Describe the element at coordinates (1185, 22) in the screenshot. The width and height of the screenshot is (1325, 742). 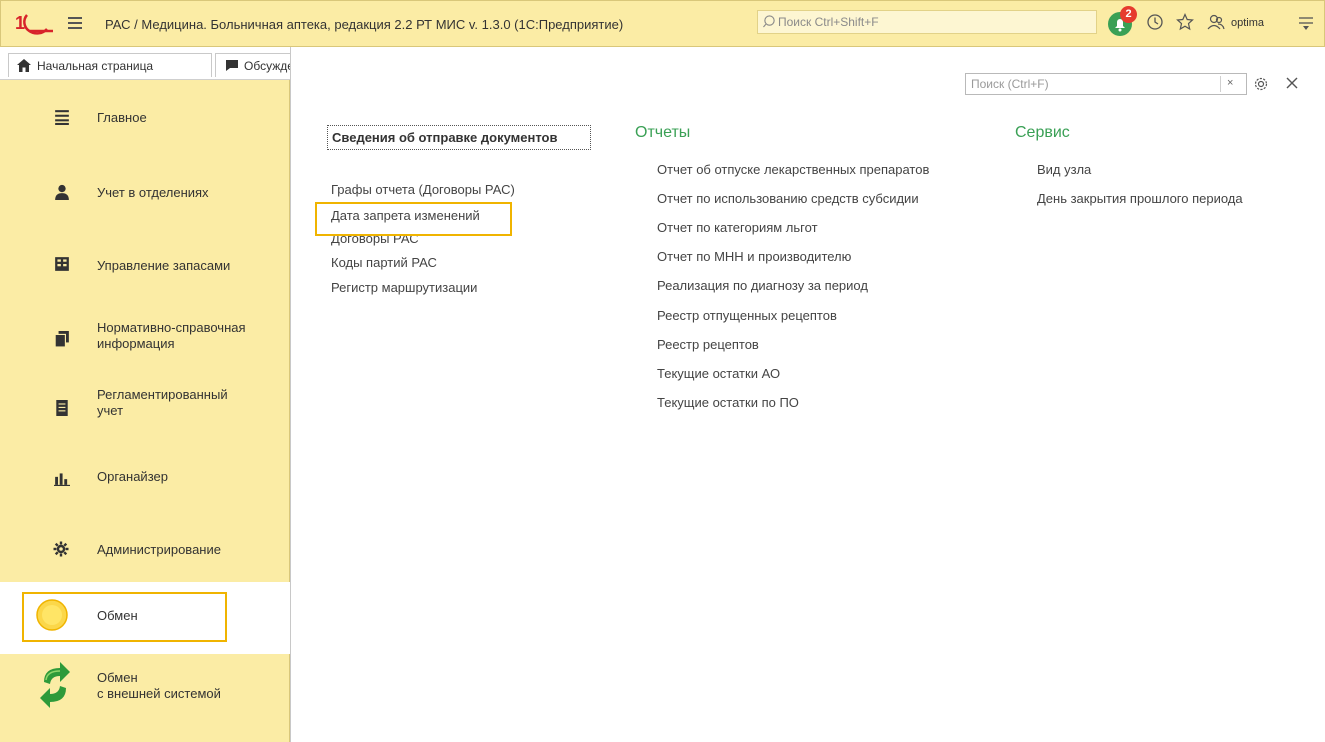
I see `favorites-star-icon` at that location.